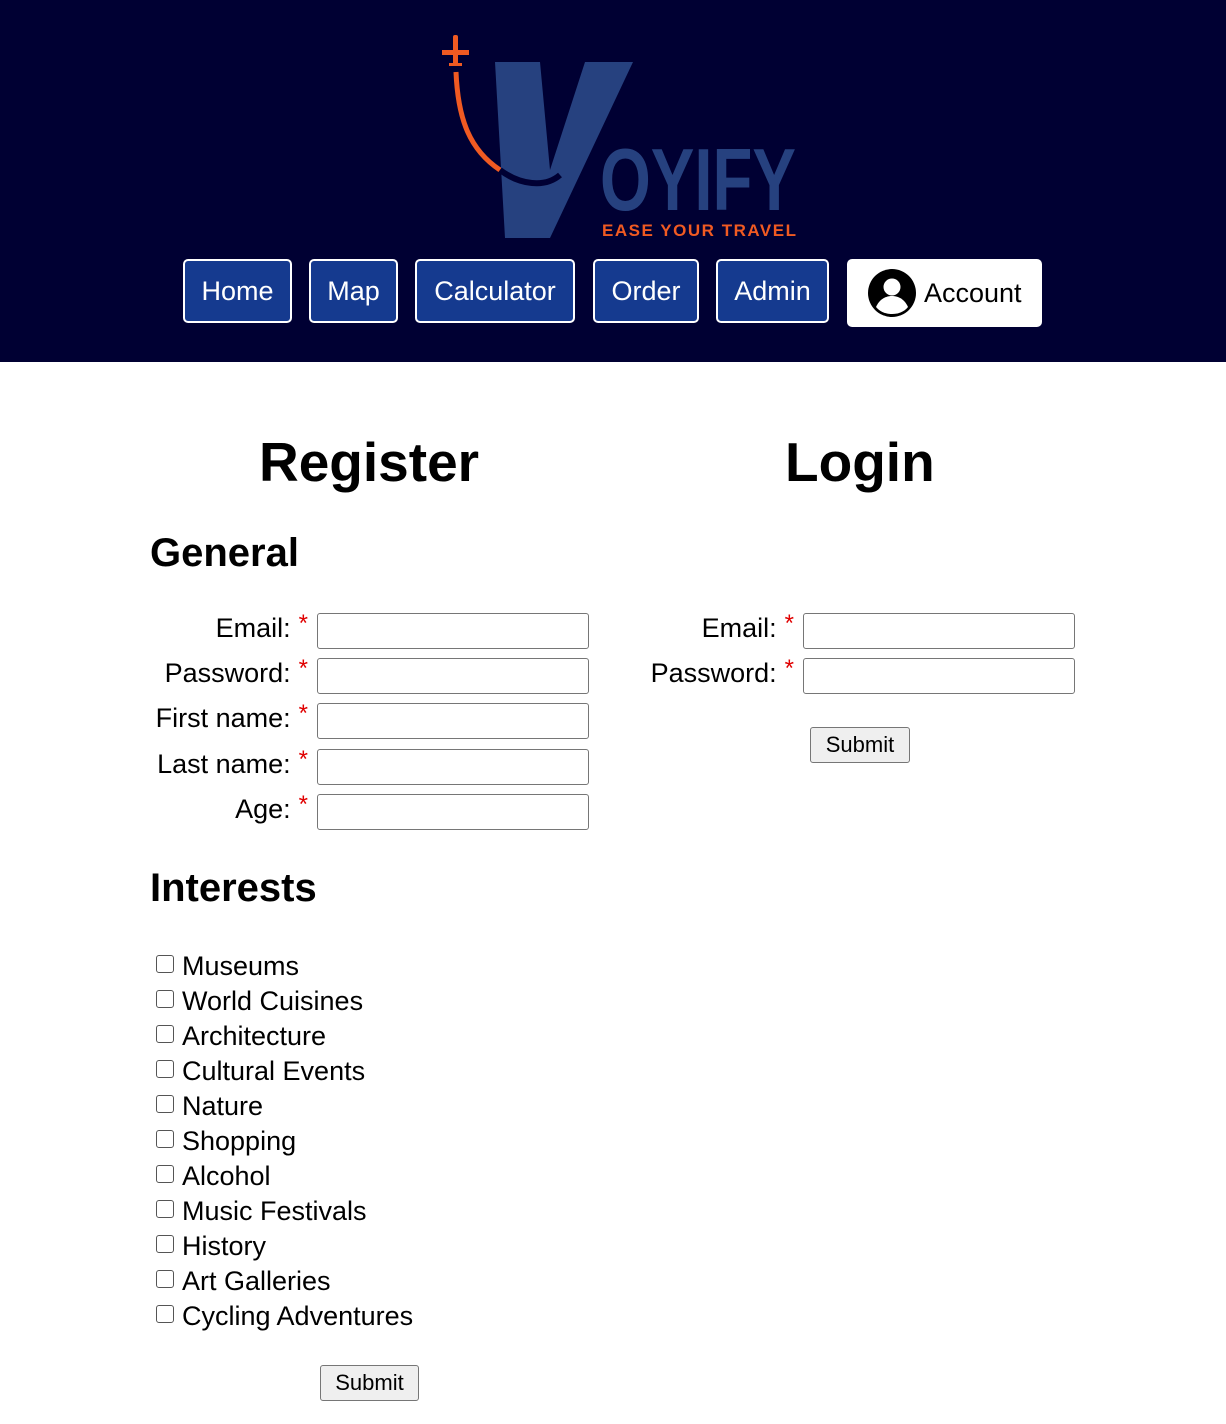  Describe the element at coordinates (939, 676) in the screenshot. I see `login-password-input` at that location.